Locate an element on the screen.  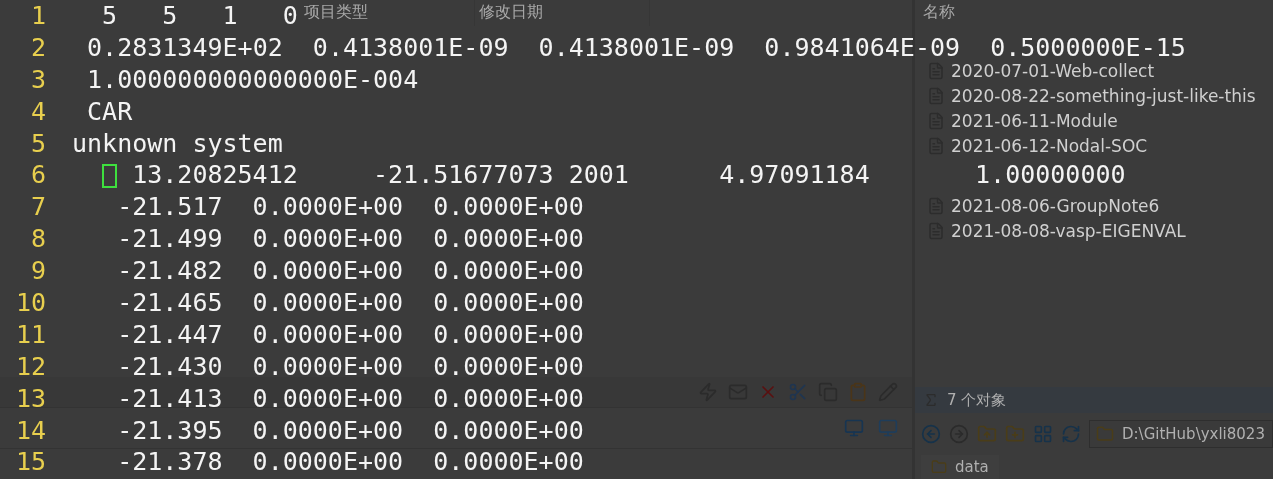
line-number: 11 is located at coordinates (30, 334).